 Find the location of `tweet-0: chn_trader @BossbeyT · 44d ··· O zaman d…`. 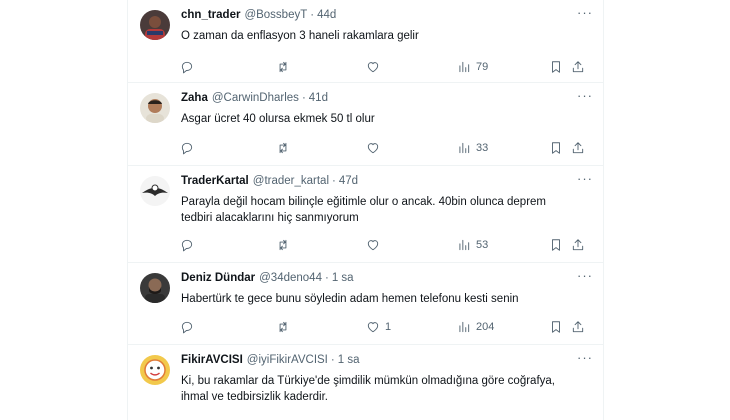

tweet-0: chn_trader @BossbeyT · 44d ··· O zaman d… is located at coordinates (365, 41).